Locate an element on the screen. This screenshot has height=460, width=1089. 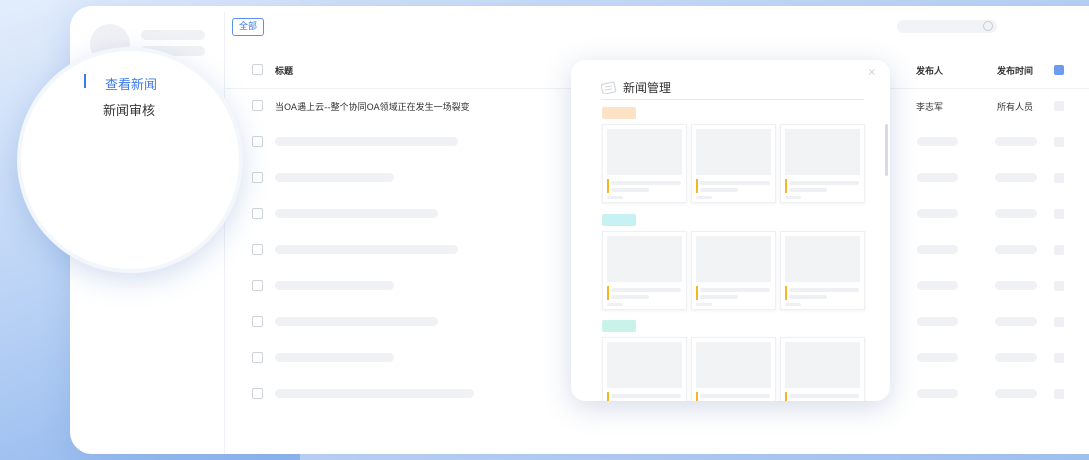
user-name-placeholder is located at coordinates (173, 35).